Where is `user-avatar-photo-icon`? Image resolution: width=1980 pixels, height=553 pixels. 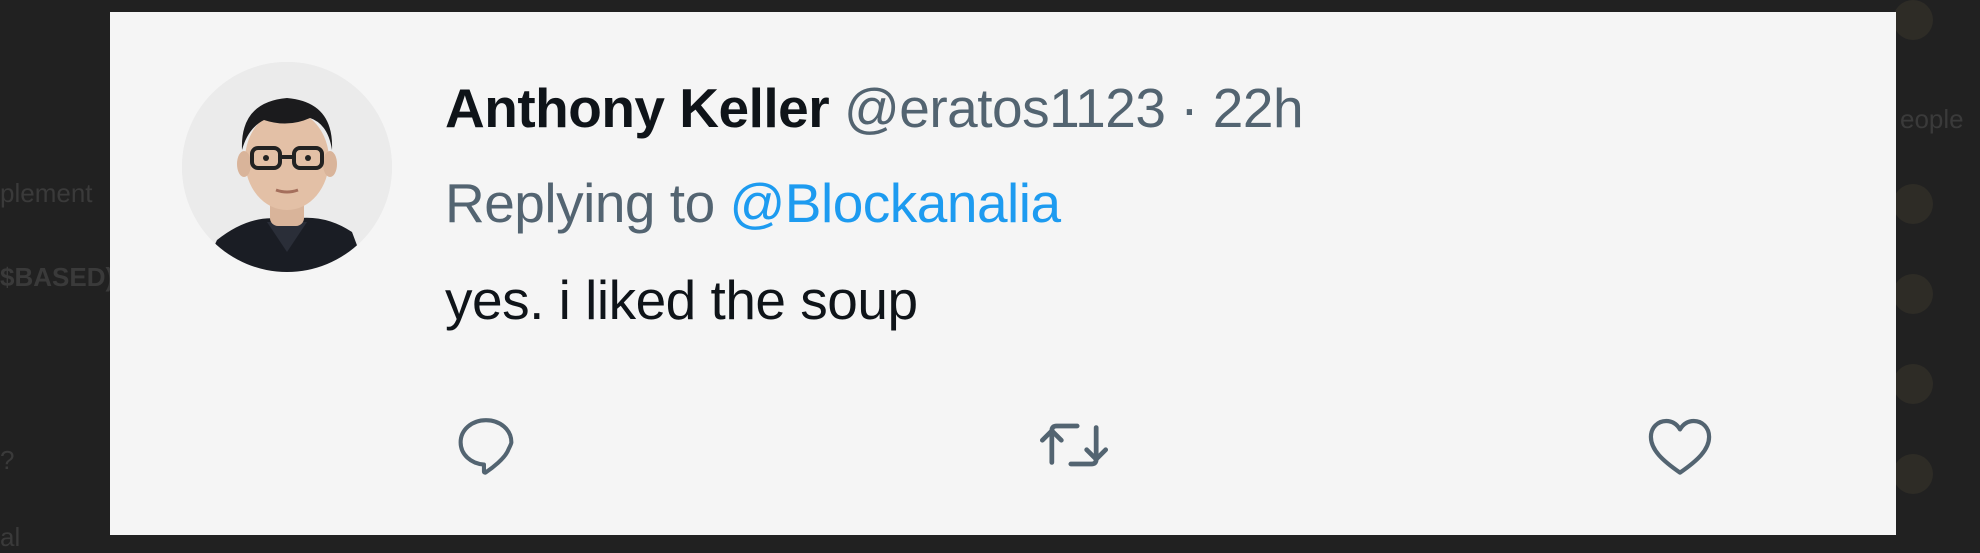
user-avatar-photo-icon is located at coordinates (287, 167).